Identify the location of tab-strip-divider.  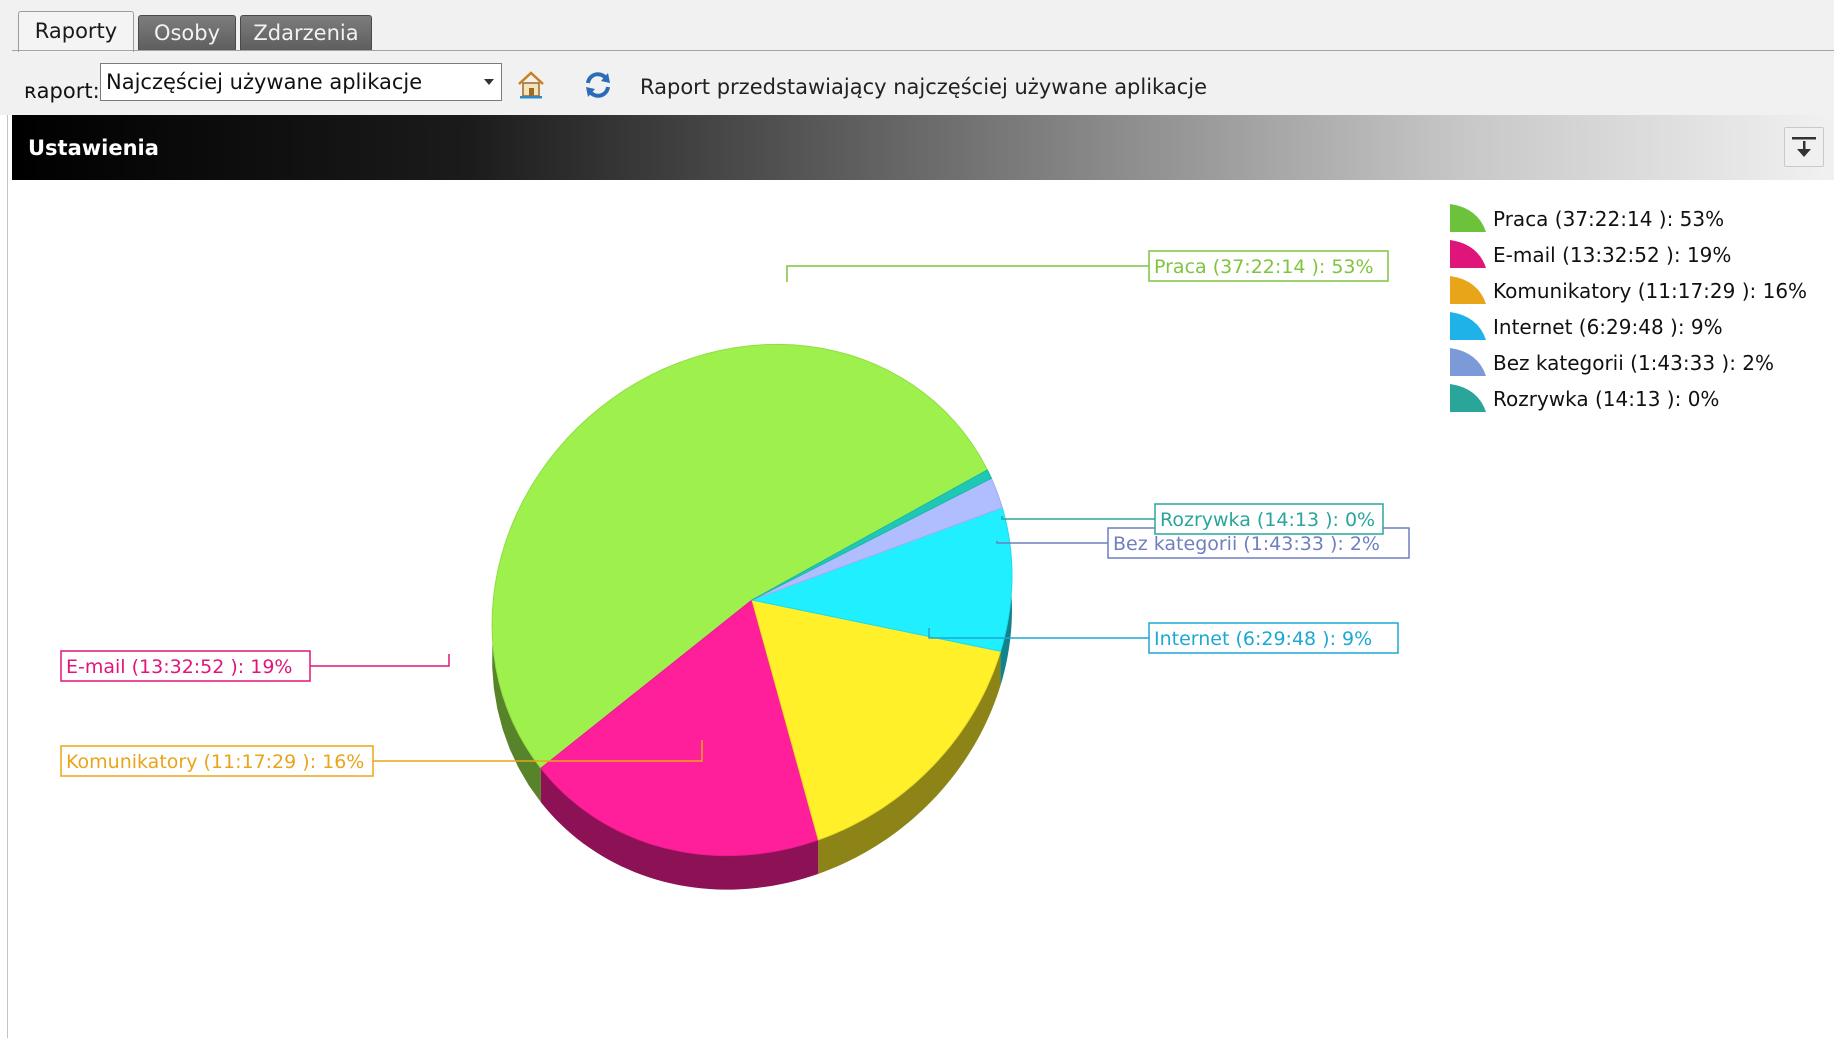
(923, 50).